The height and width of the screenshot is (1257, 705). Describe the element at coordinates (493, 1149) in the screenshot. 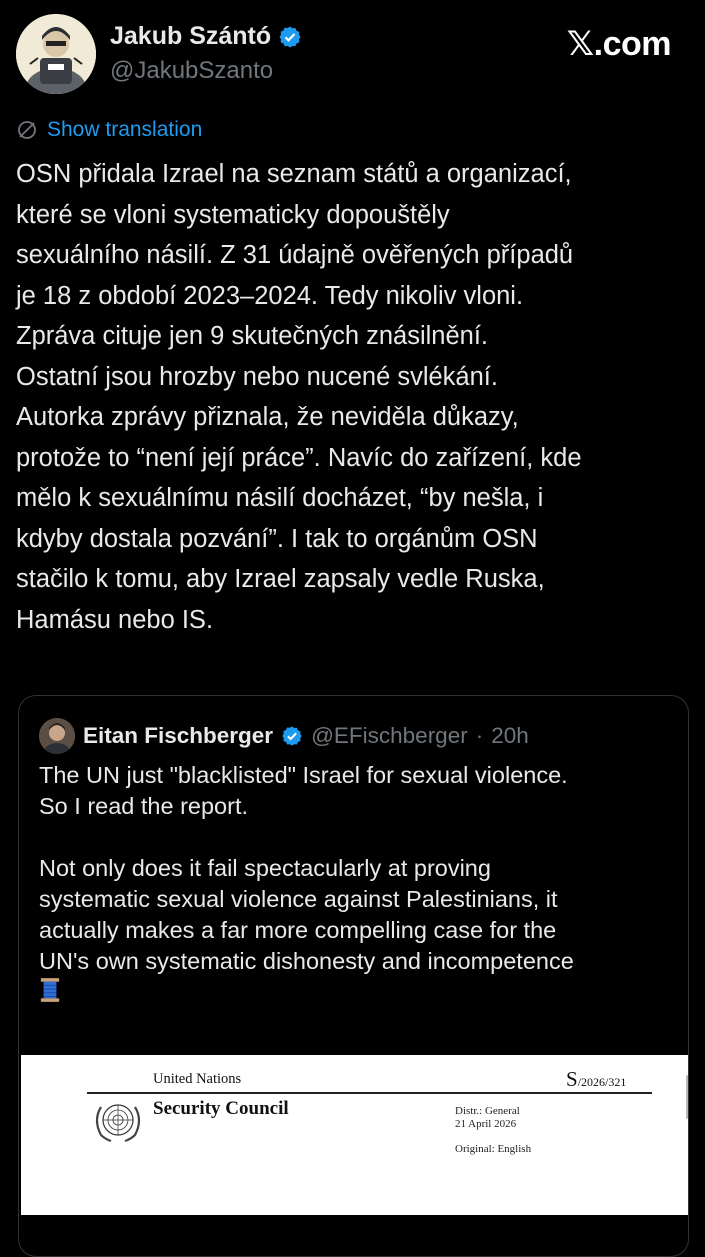

I see `document-original-language: Original: English` at that location.